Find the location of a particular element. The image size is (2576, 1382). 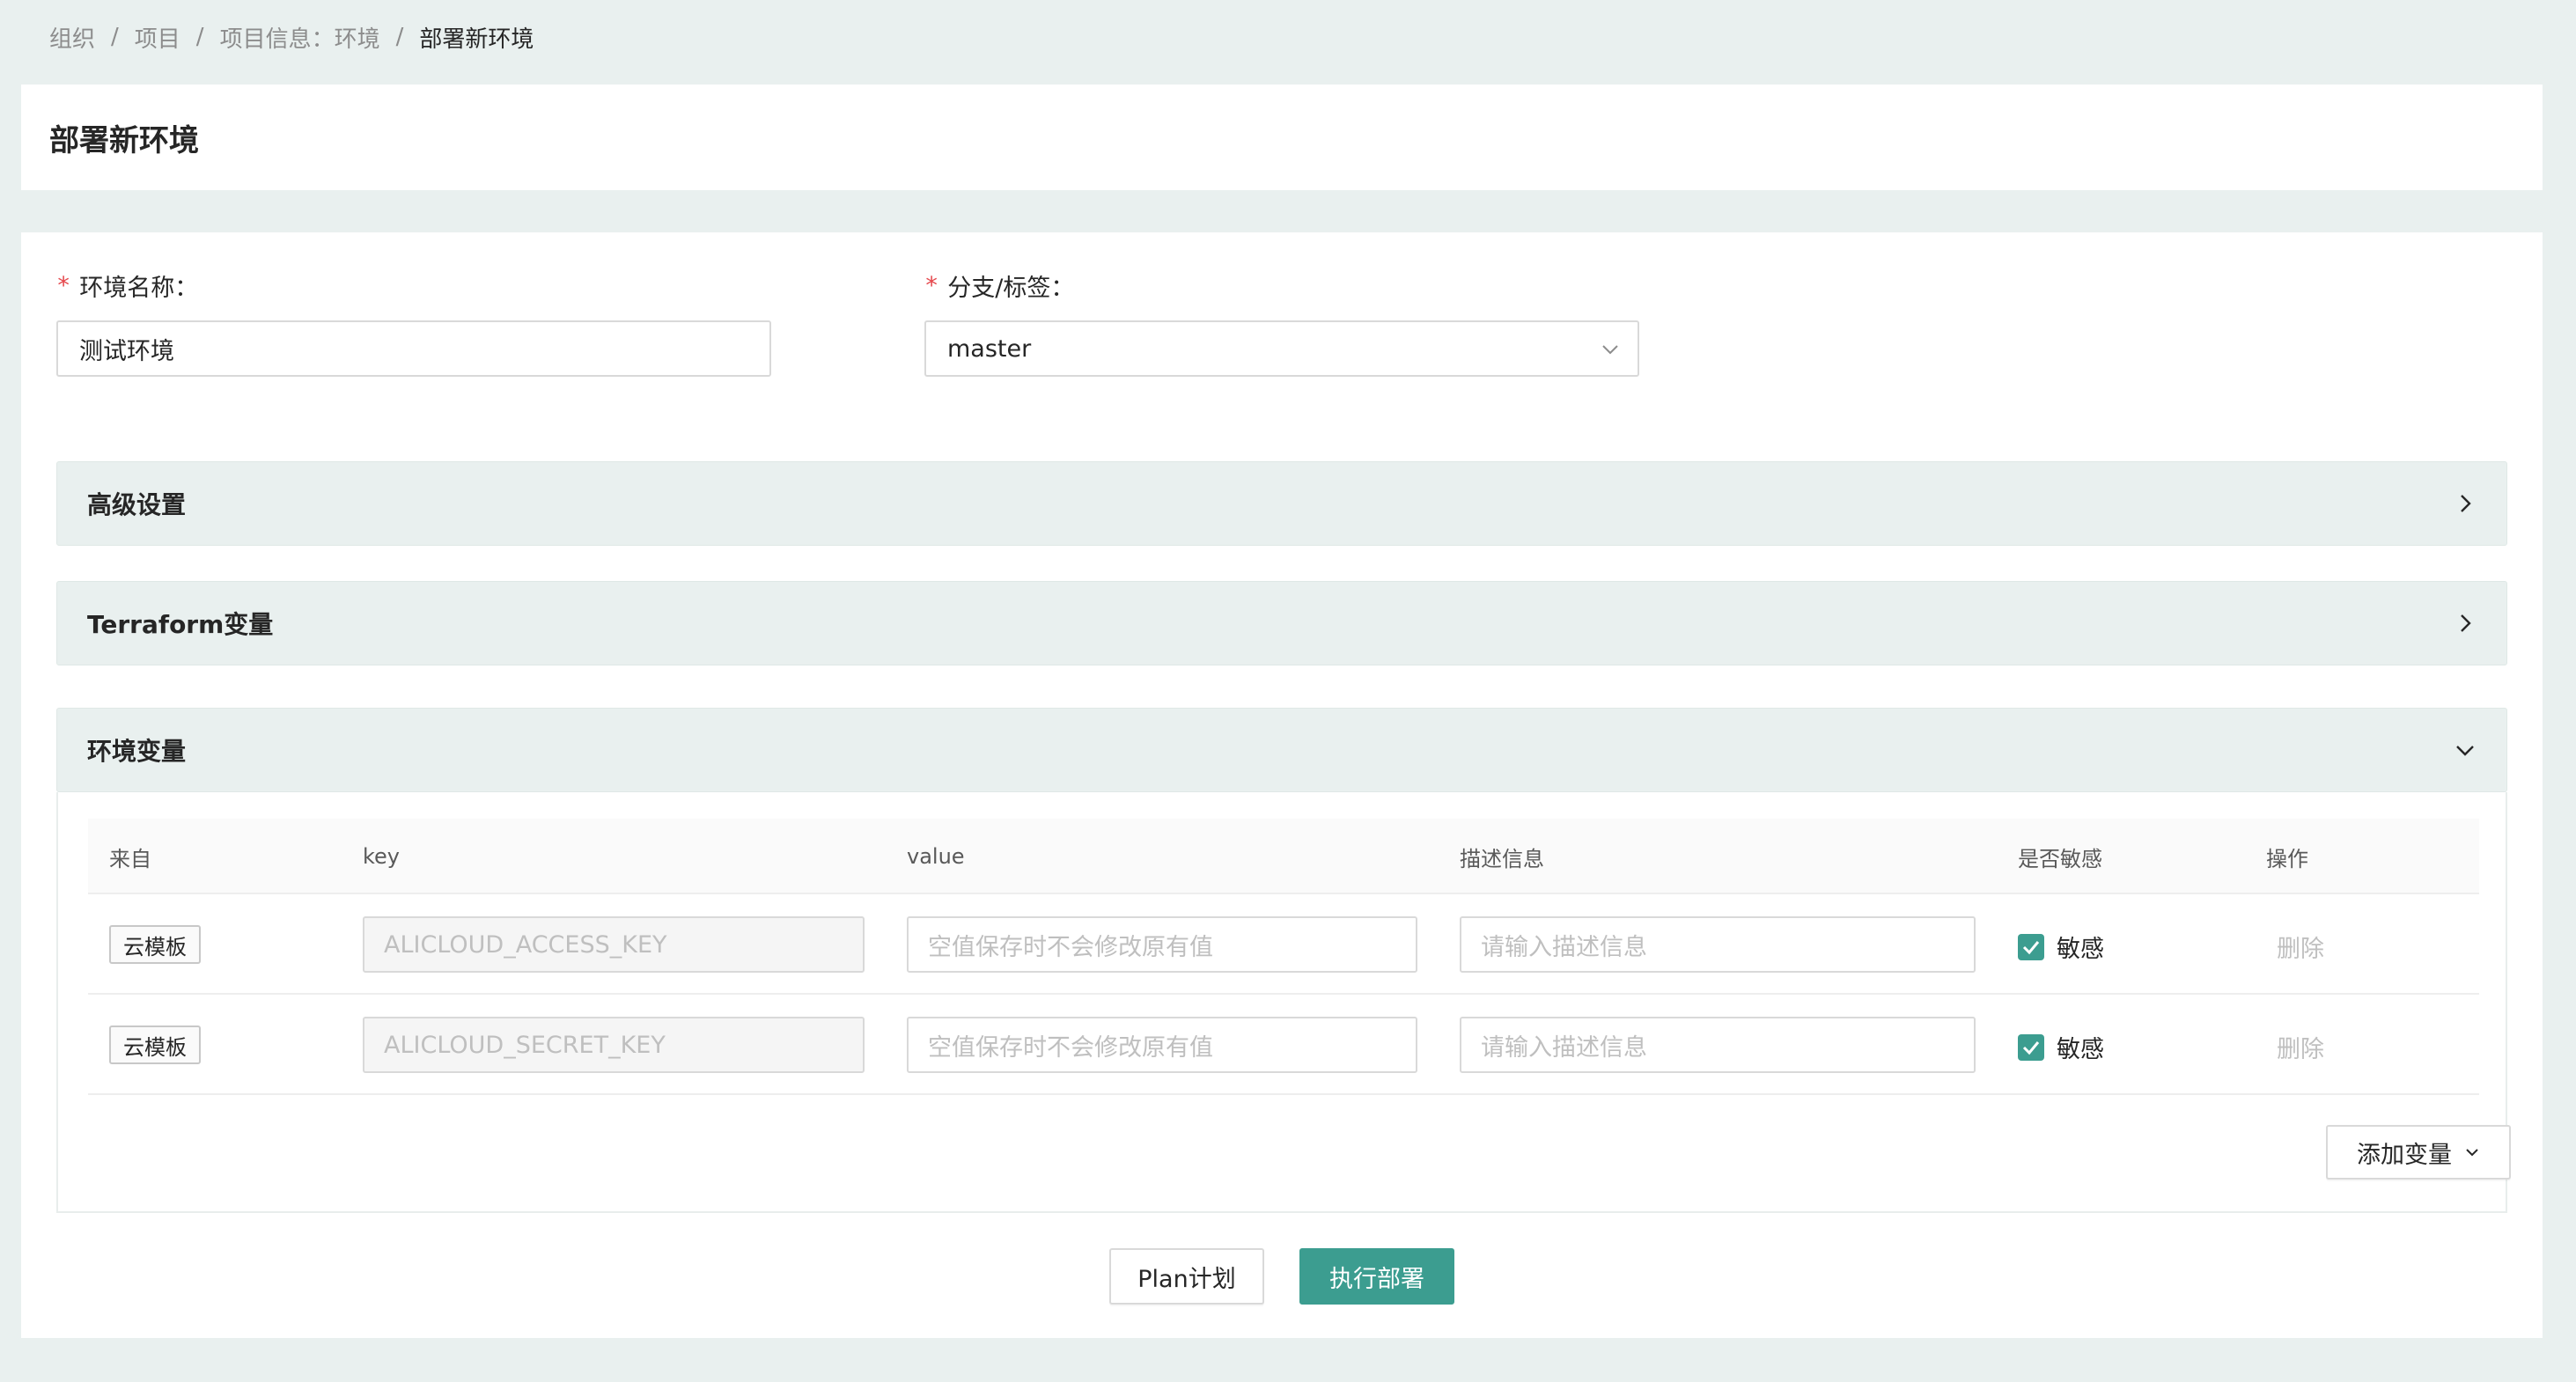

panel-env-title: 环境变量 is located at coordinates (137, 751).